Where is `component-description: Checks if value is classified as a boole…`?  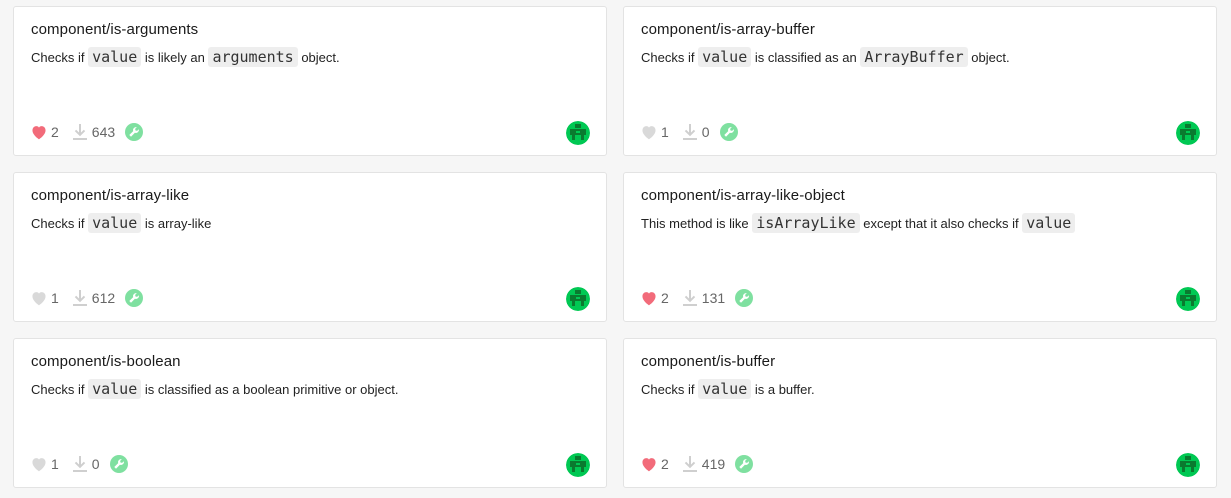 component-description: Checks if value is classified as a boole… is located at coordinates (310, 389).